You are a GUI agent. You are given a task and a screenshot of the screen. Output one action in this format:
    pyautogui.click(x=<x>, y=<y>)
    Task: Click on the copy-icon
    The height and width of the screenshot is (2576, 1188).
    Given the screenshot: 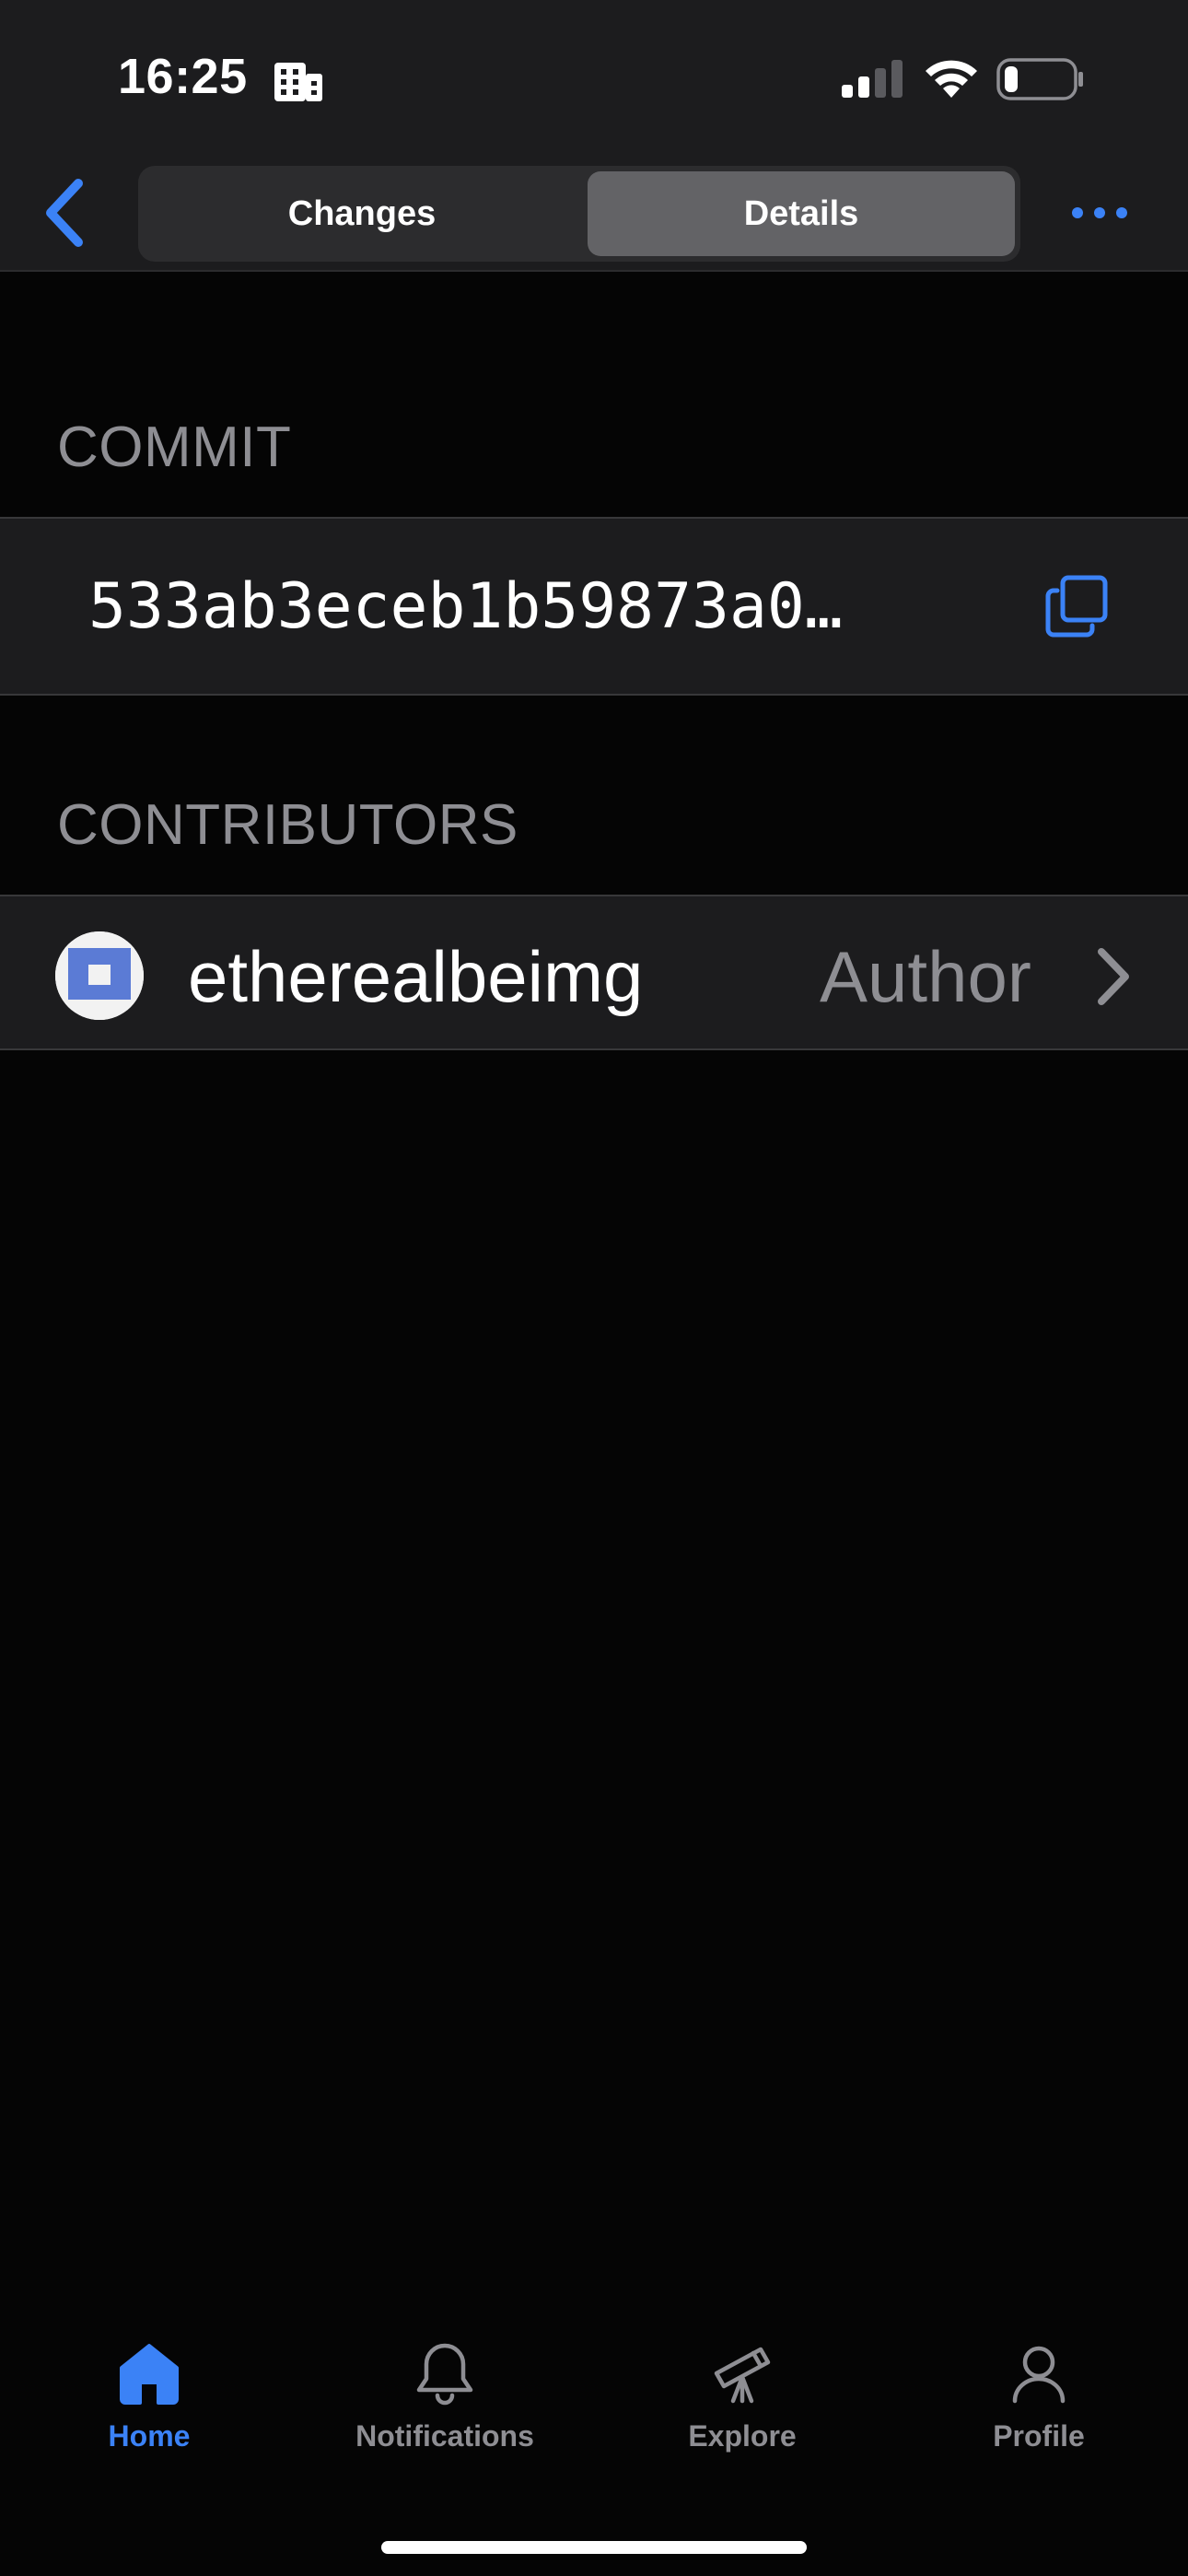 What is the action you would take?
    pyautogui.click(x=1076, y=606)
    